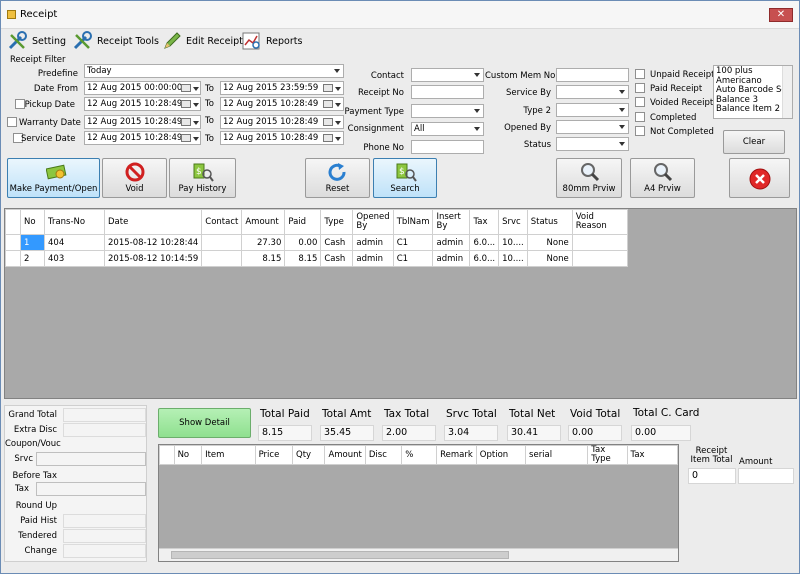 Image resolution: width=800 pixels, height=574 pixels. What do you see at coordinates (447, 92) in the screenshot?
I see `receipt-no-input` at bounding box center [447, 92].